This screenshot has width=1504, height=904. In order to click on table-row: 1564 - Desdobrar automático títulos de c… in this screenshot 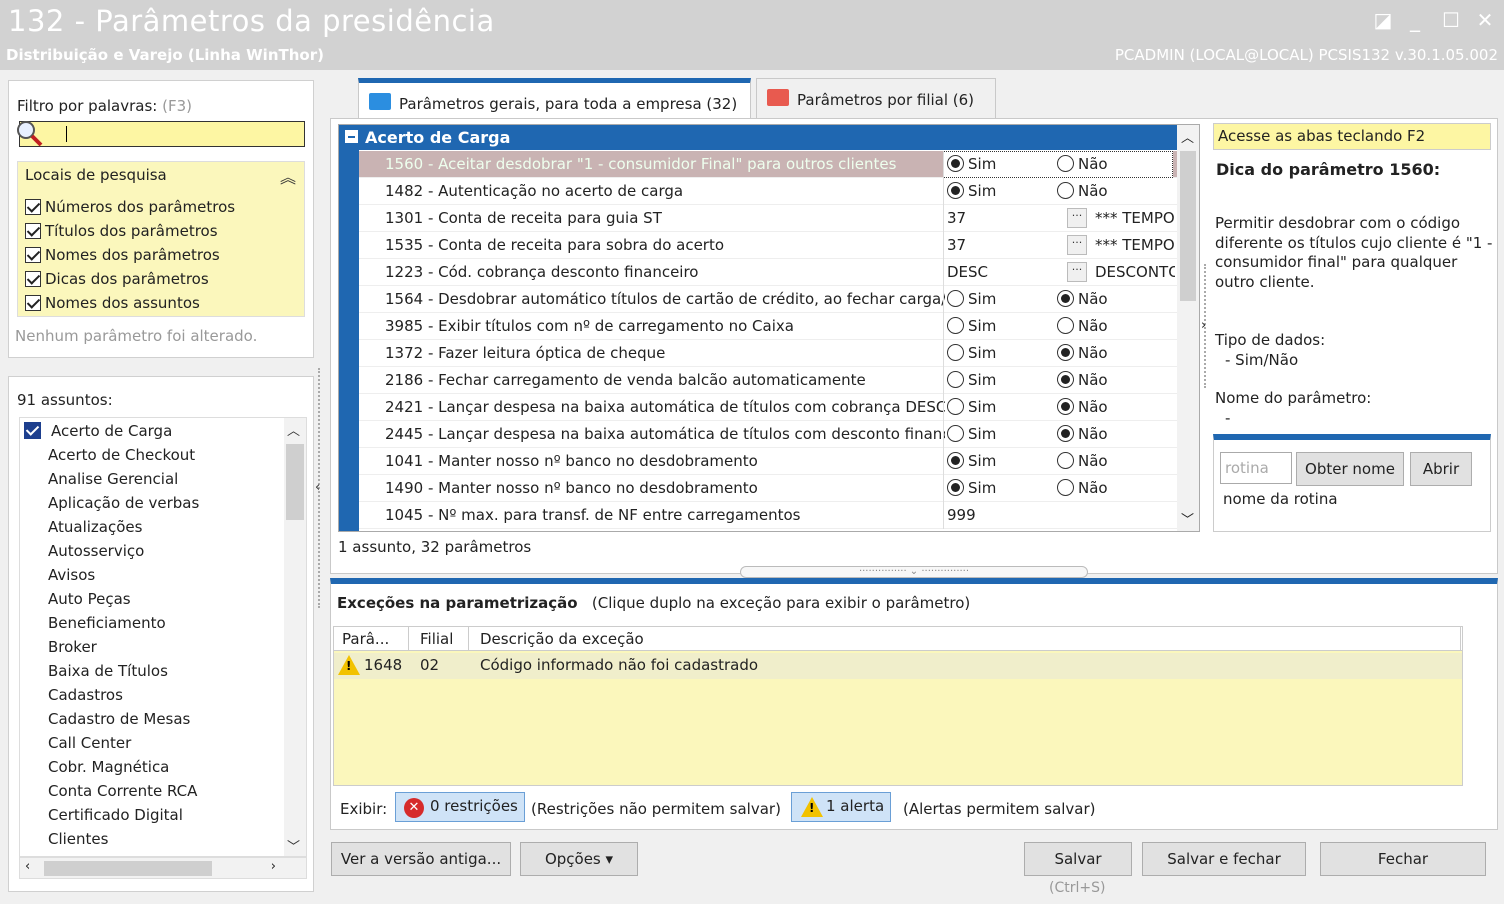, I will do `click(768, 299)`.